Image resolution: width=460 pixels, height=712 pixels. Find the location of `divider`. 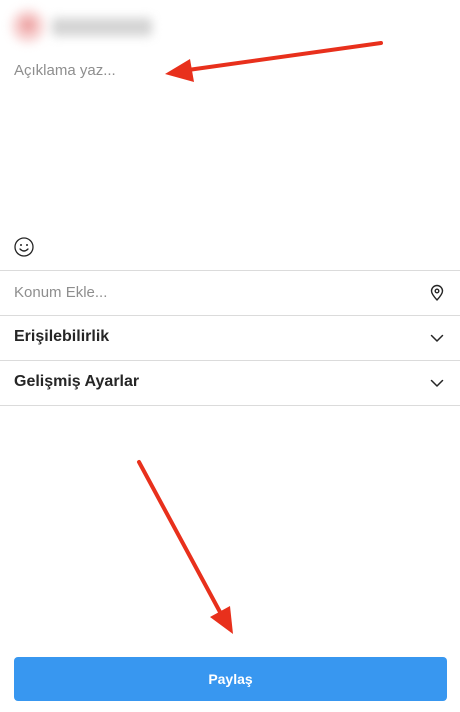

divider is located at coordinates (230, 405).